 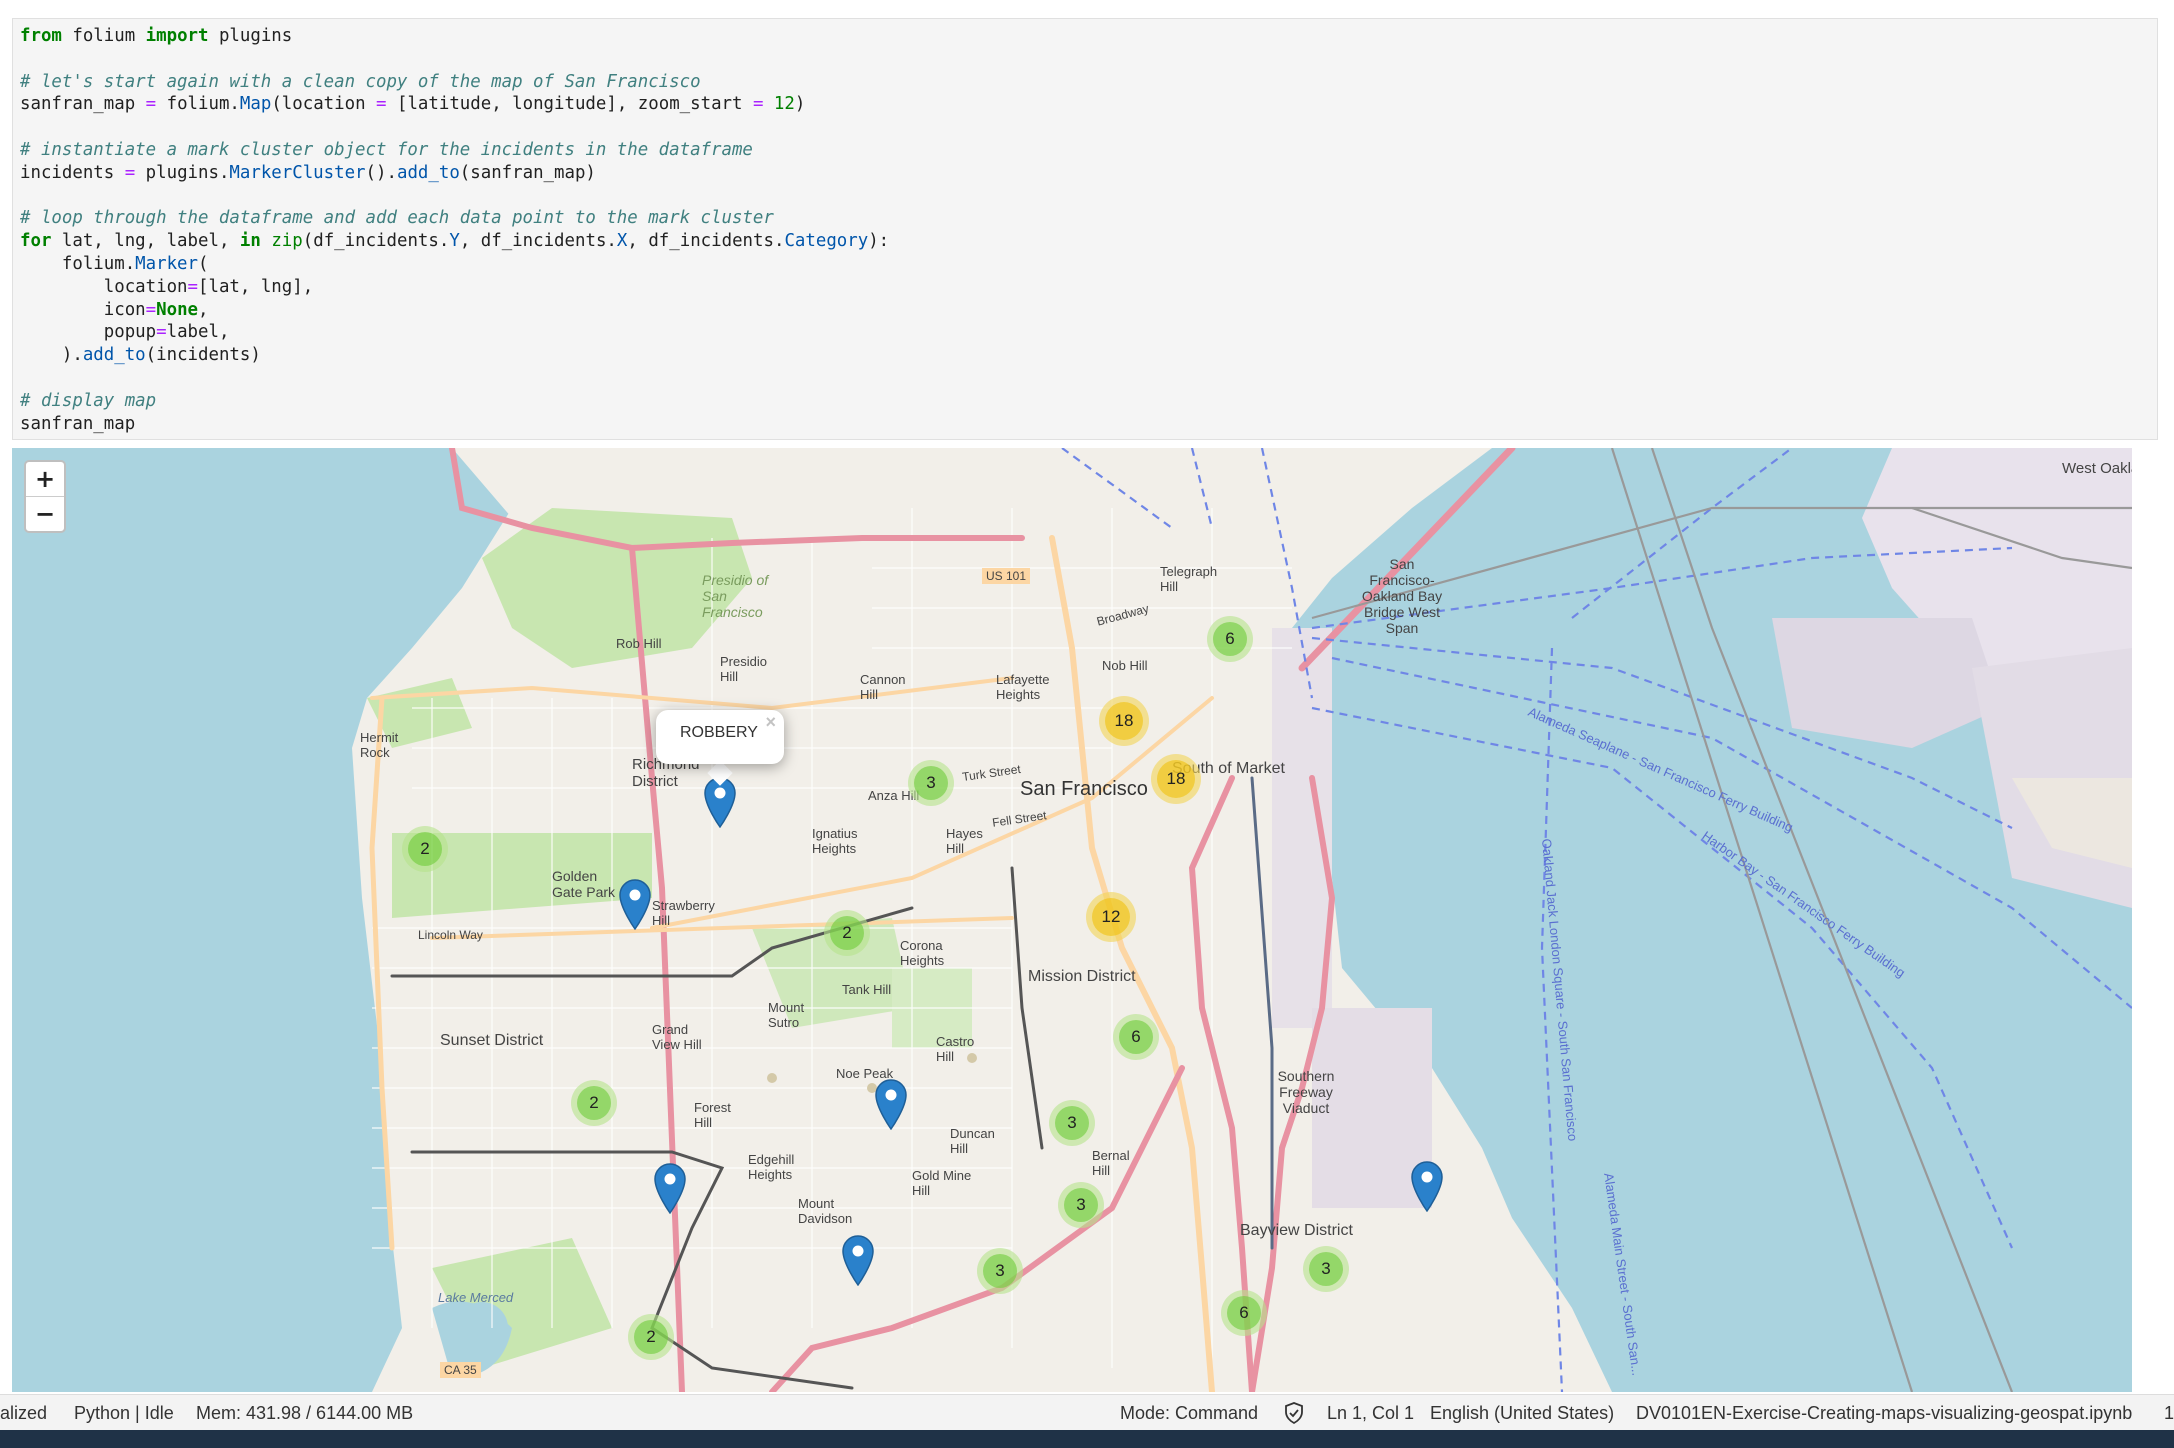 What do you see at coordinates (1088, 355) in the screenshot?
I see `code-line: ).add_to(incidents)` at bounding box center [1088, 355].